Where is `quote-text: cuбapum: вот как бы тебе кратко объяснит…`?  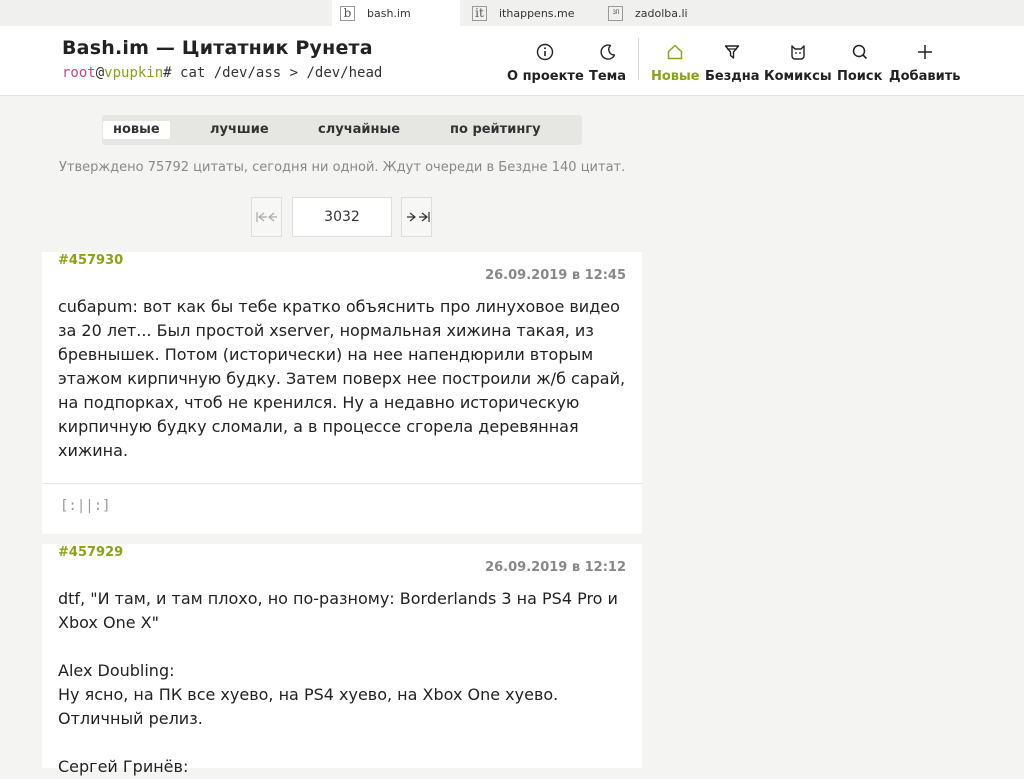
quote-text: cuбapum: вот как бы тебе кратко объяснит… is located at coordinates (344, 378).